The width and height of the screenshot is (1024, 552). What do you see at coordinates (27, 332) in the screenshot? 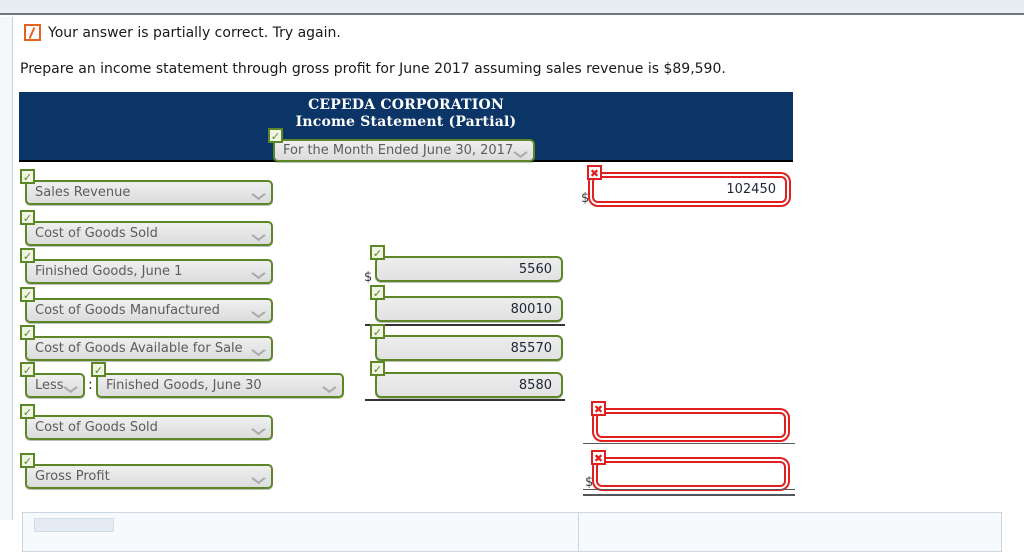
I see `row-5-label-status-badge: ✓` at bounding box center [27, 332].